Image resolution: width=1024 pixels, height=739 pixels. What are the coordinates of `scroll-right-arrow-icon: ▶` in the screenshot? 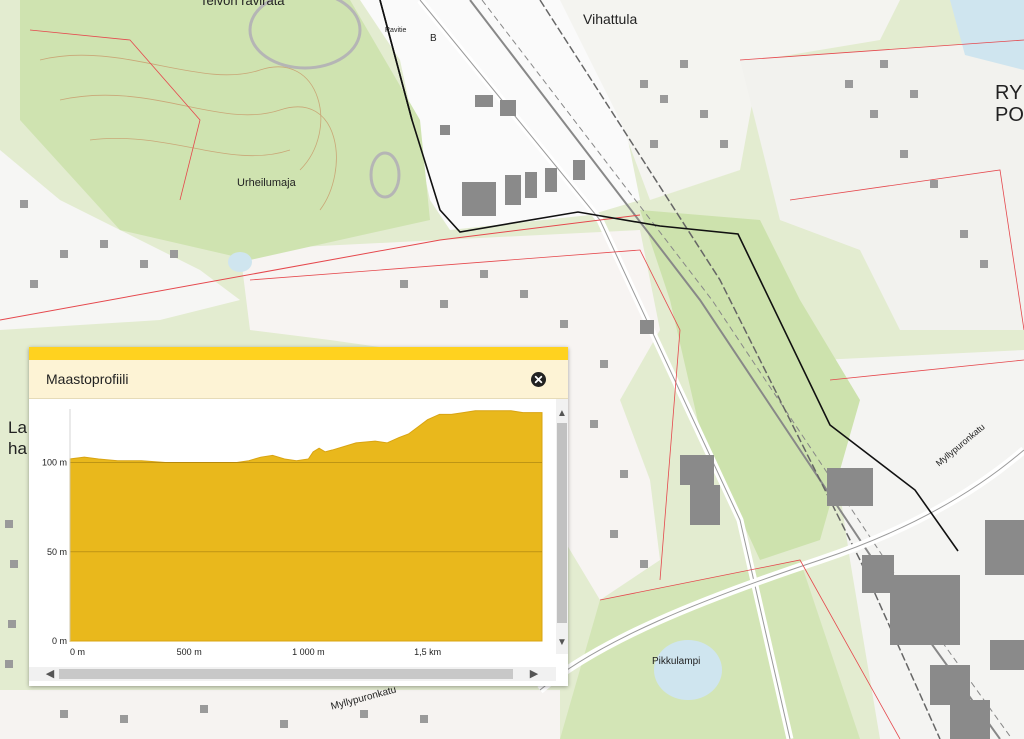 It's located at (534, 674).